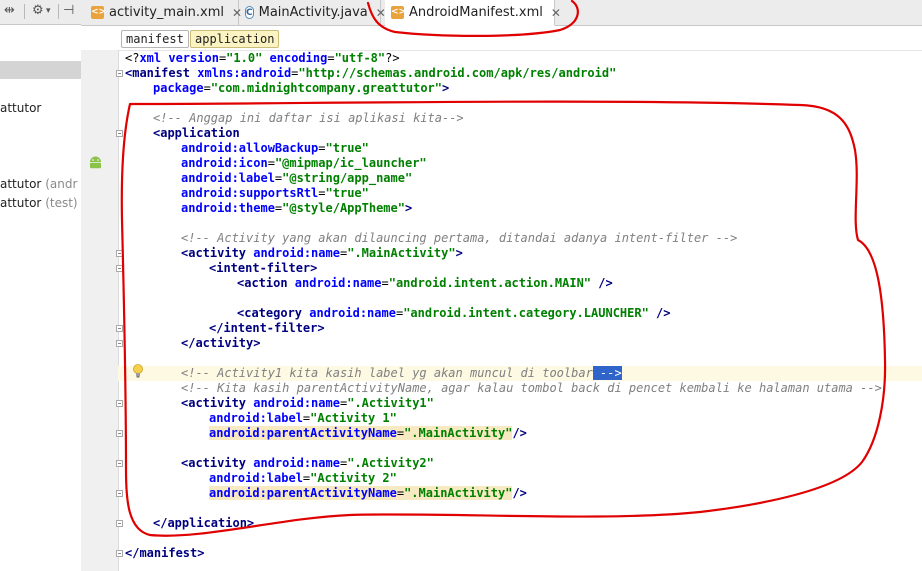 The width and height of the screenshot is (922, 571). I want to click on close-icon: ✕, so click(556, 13).